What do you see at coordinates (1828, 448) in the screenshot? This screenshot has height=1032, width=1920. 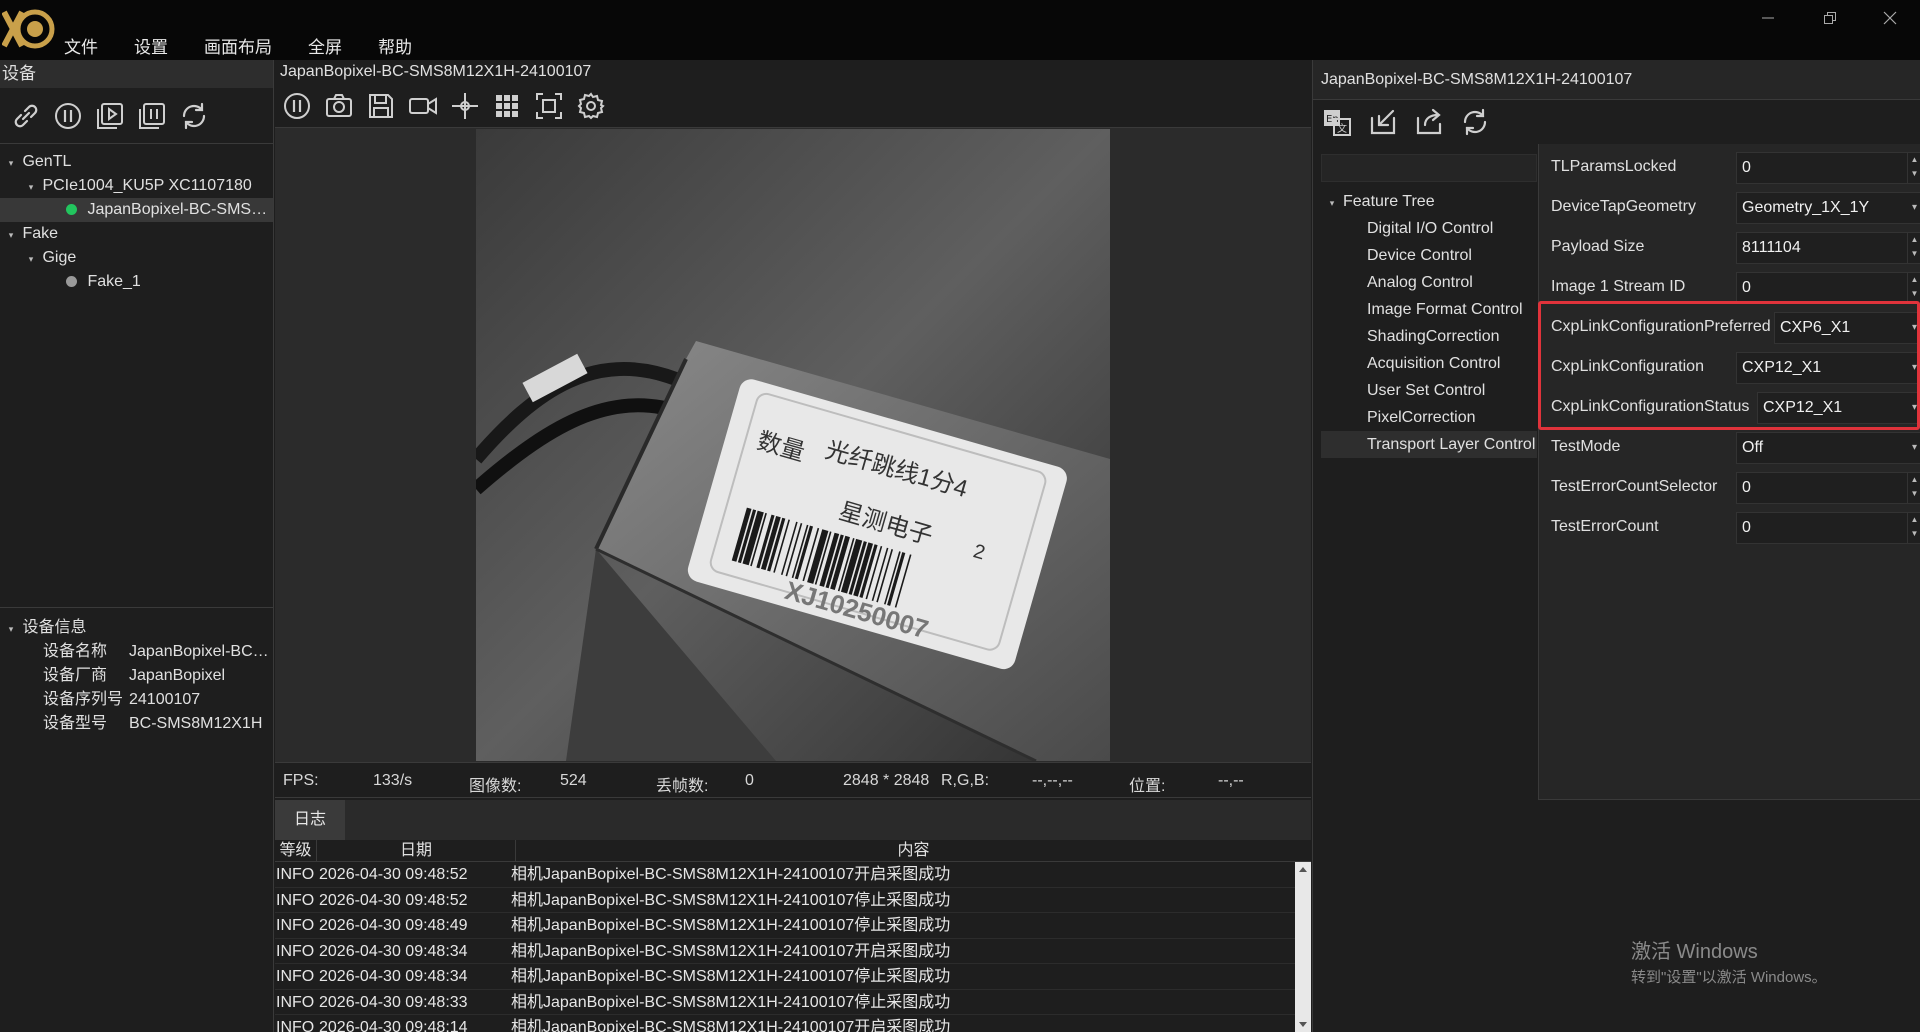 I see `property-combobox: Off ▾` at bounding box center [1828, 448].